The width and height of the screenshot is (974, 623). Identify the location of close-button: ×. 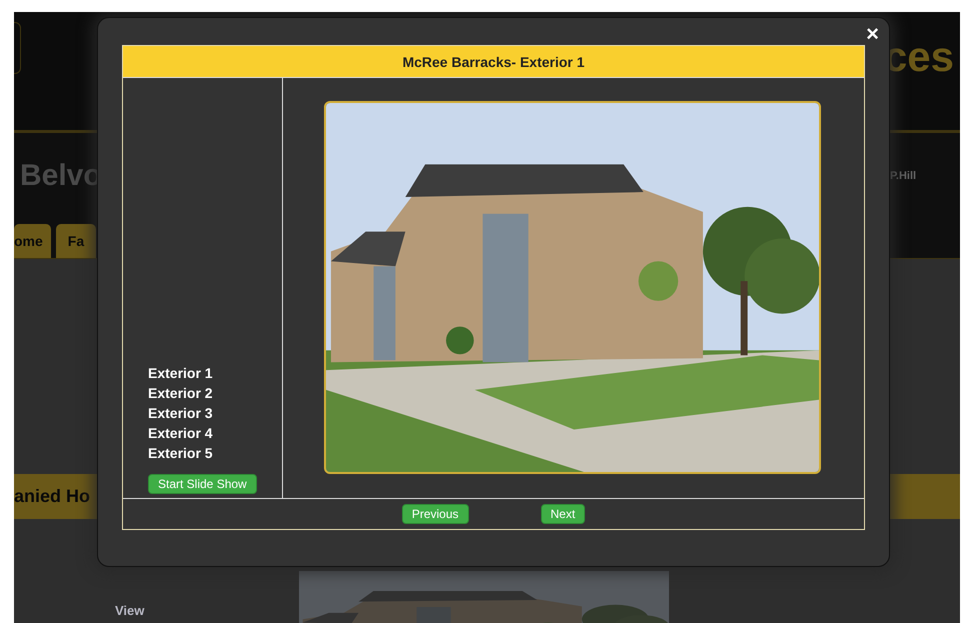
(872, 34).